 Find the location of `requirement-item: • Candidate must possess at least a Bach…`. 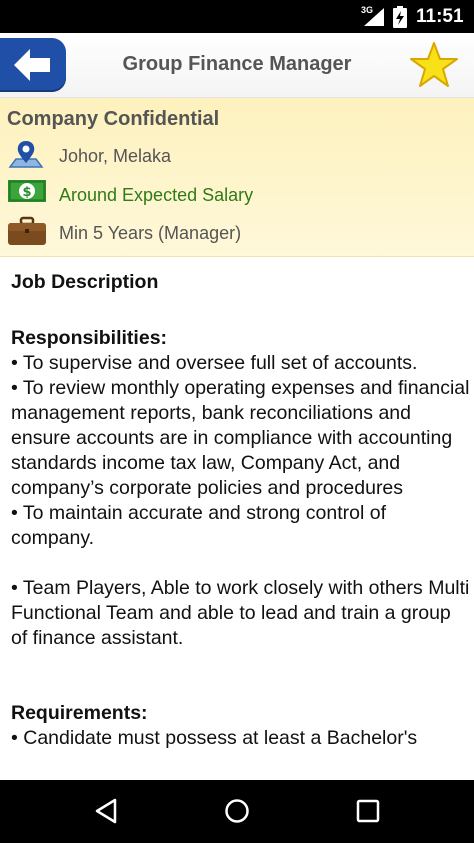

requirement-item: • Candidate must possess at least a Bach… is located at coordinates (214, 738).